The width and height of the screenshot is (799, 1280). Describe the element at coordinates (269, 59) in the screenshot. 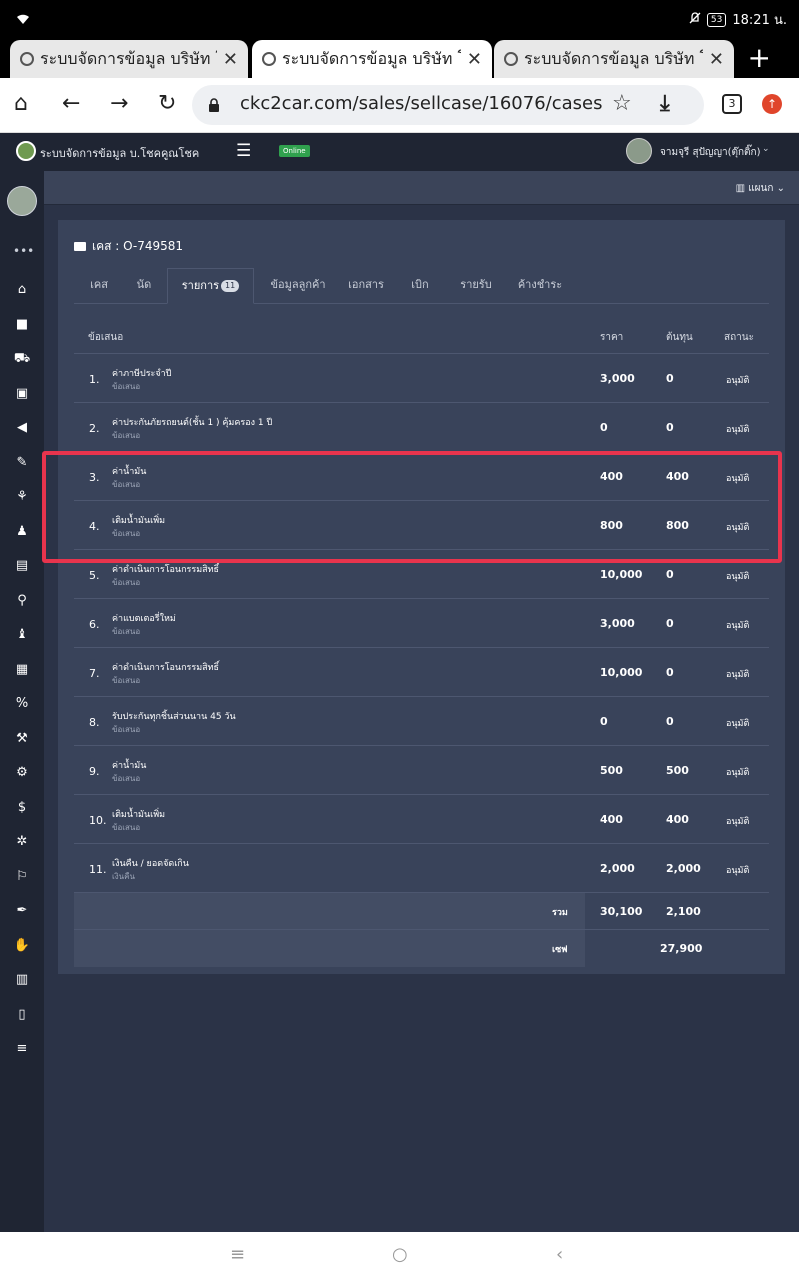

I see `globe-icon` at that location.